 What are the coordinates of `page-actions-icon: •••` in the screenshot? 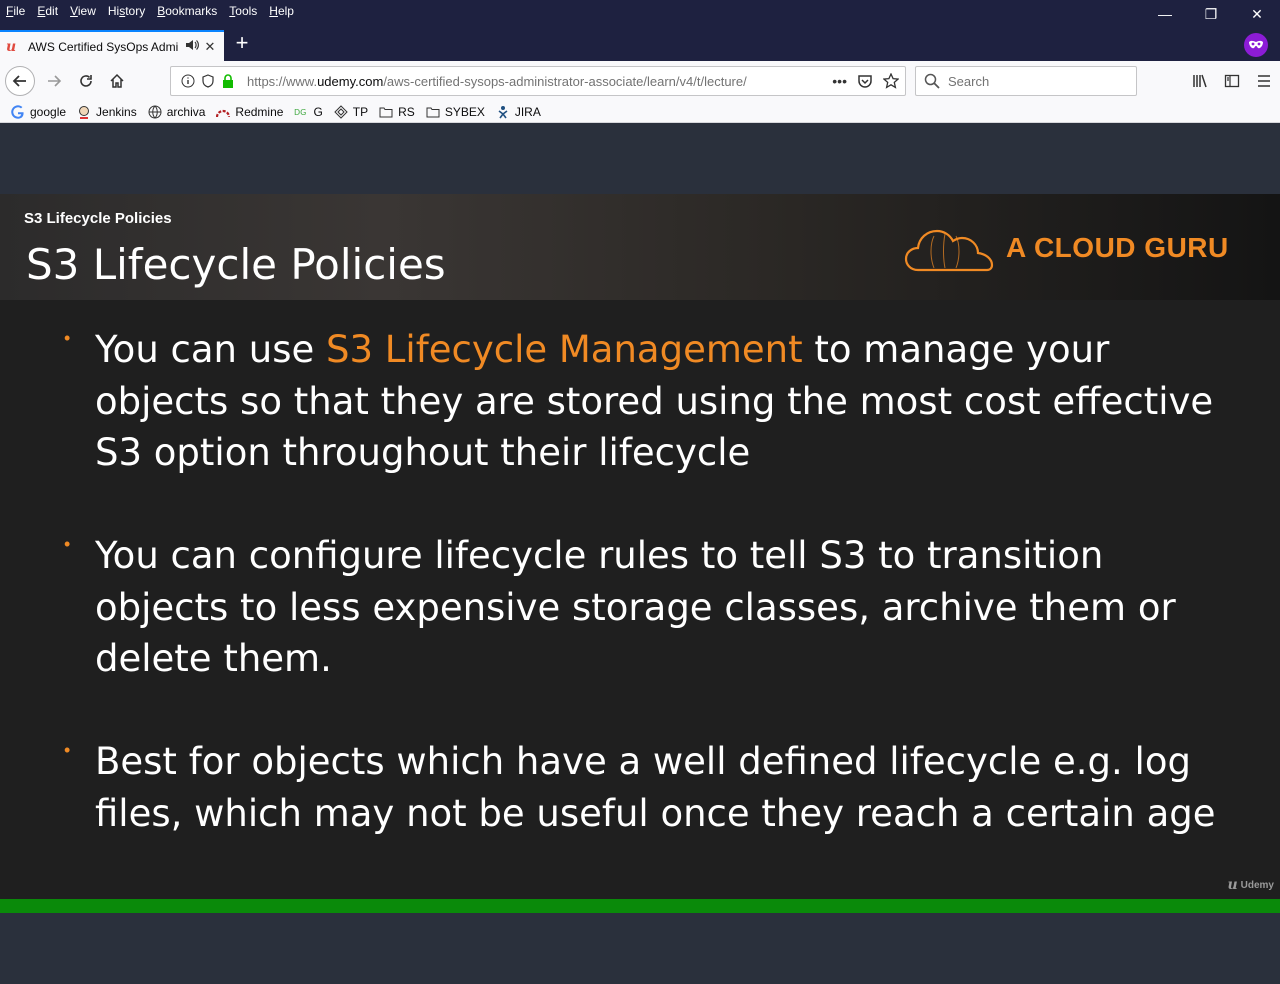 It's located at (839, 82).